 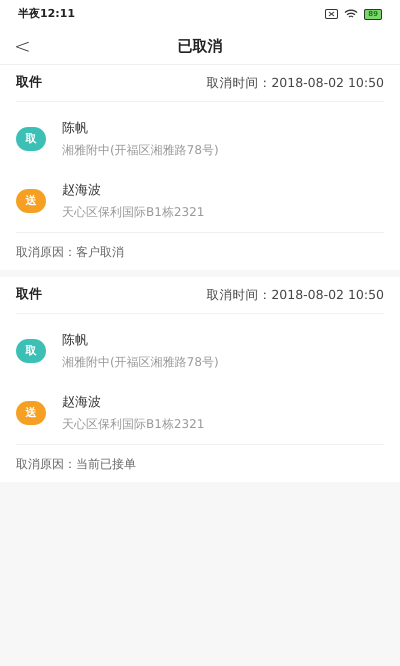 What do you see at coordinates (76, 464) in the screenshot?
I see `cancel-reason: 取消原因：当前已接单` at bounding box center [76, 464].